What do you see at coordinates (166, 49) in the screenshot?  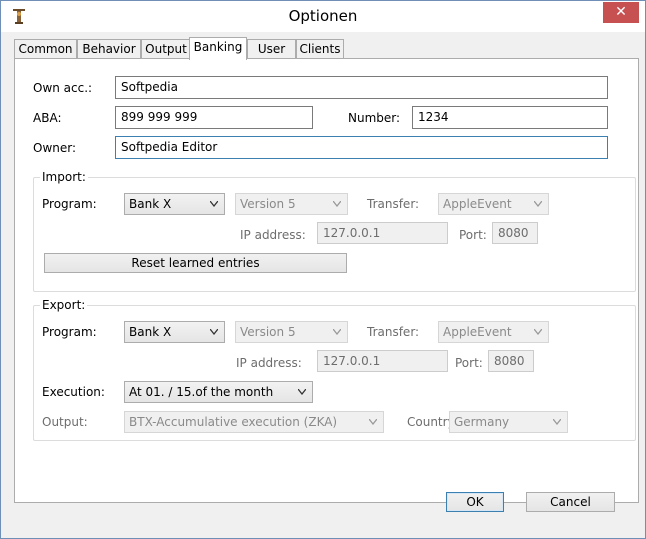 I see `tab-output: Output` at bounding box center [166, 49].